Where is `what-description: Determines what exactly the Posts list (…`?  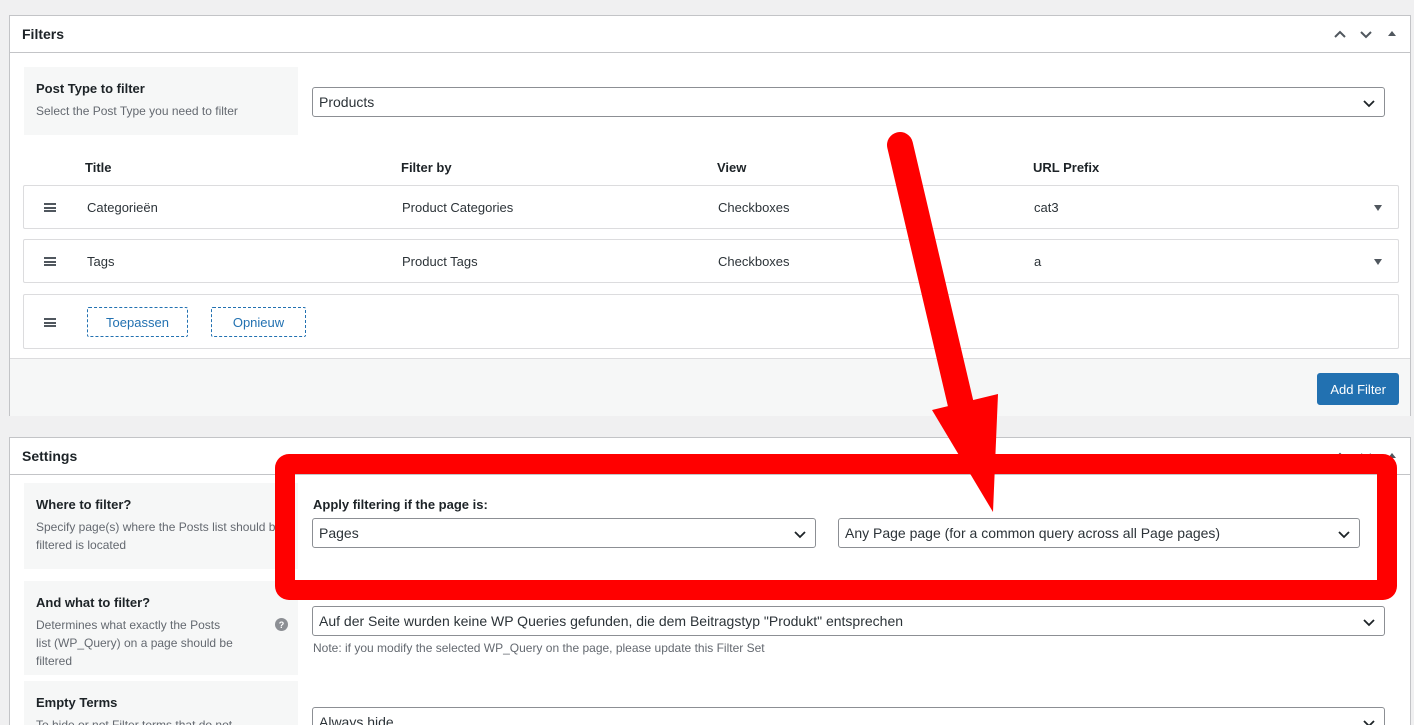 what-description: Determines what exactly the Posts list (… is located at coordinates (134, 643).